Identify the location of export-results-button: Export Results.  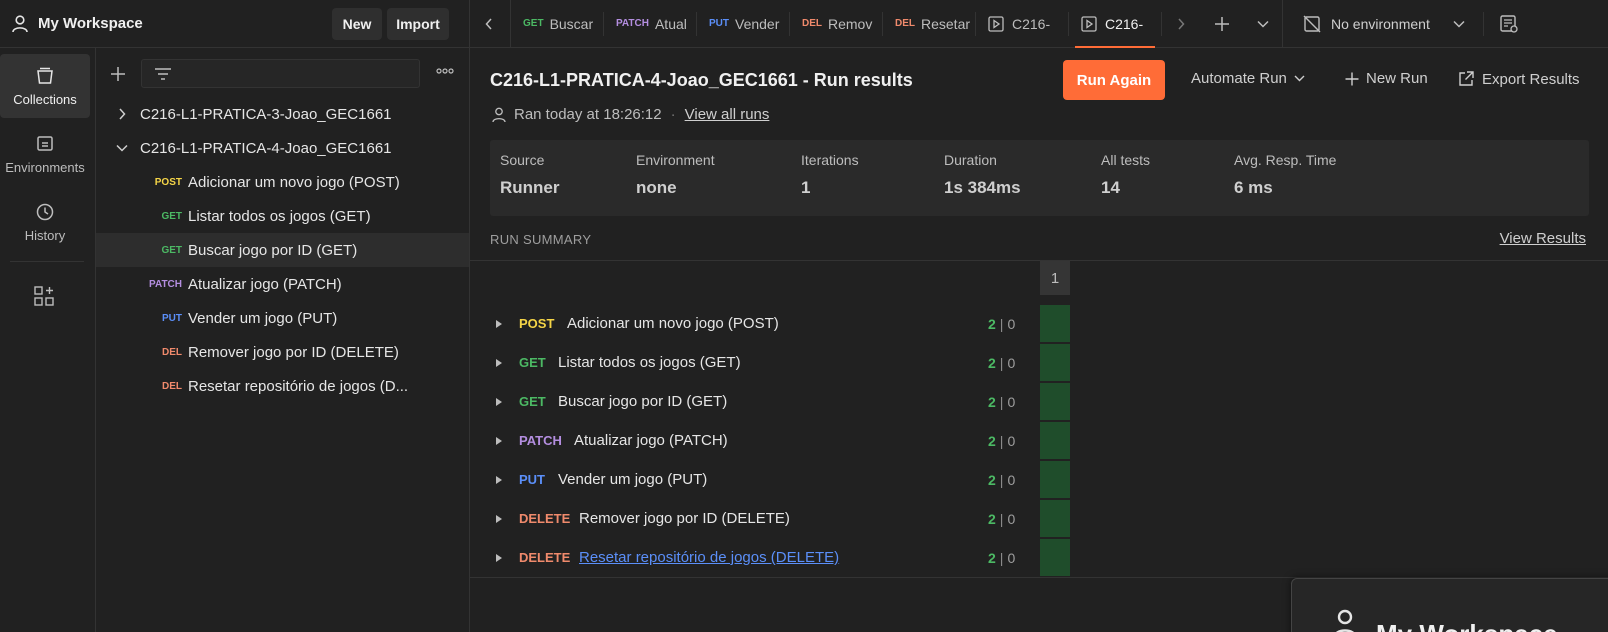
(1518, 79).